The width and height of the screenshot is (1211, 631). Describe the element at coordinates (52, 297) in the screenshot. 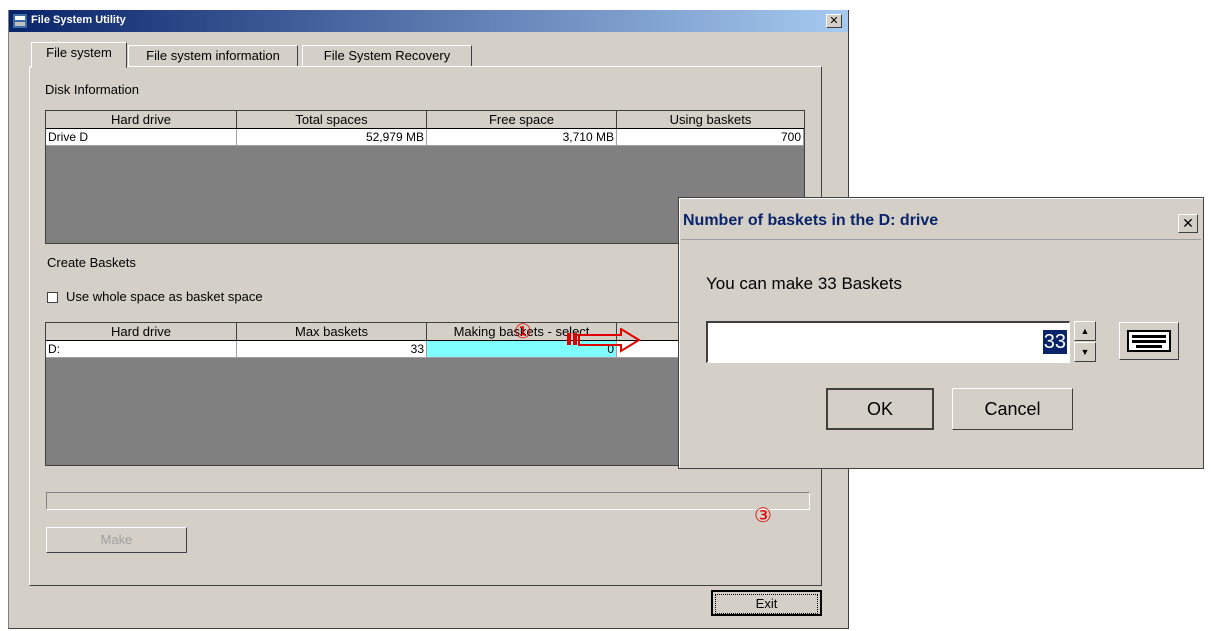

I see `use-whole-space-checkbox` at that location.